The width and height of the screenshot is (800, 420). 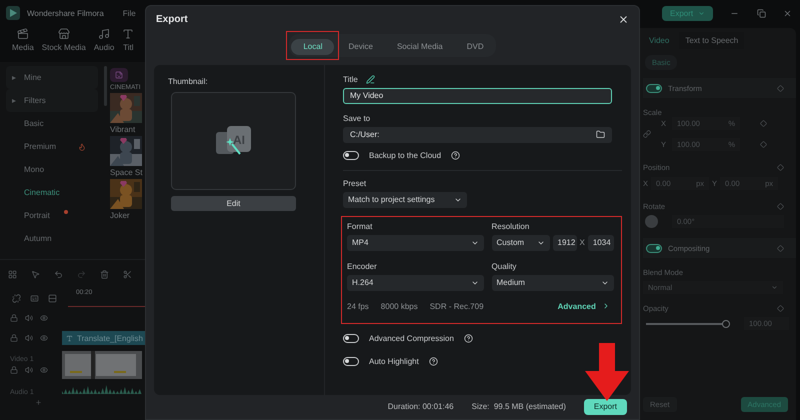 I want to click on undo-icon, so click(x=58, y=274).